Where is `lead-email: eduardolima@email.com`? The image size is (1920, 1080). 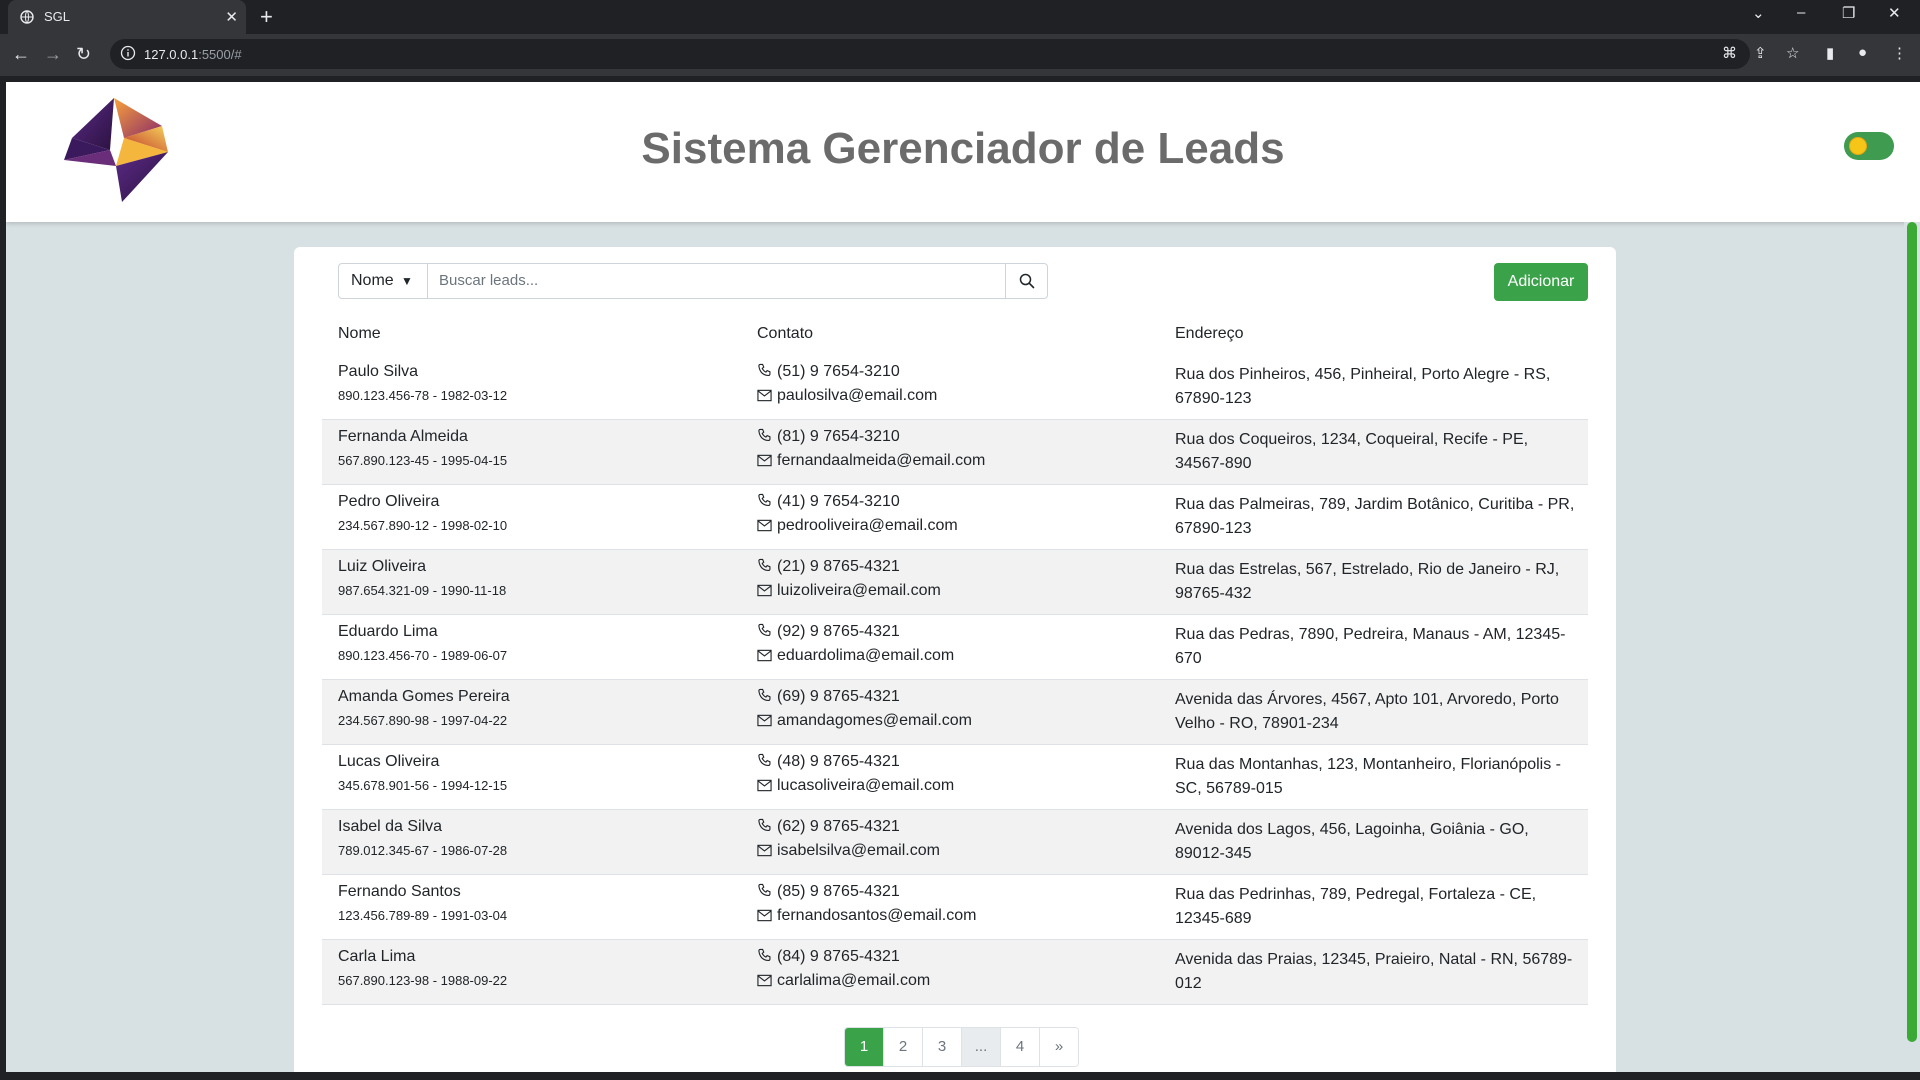
lead-email: eduardolima@email.com is located at coordinates (855, 657).